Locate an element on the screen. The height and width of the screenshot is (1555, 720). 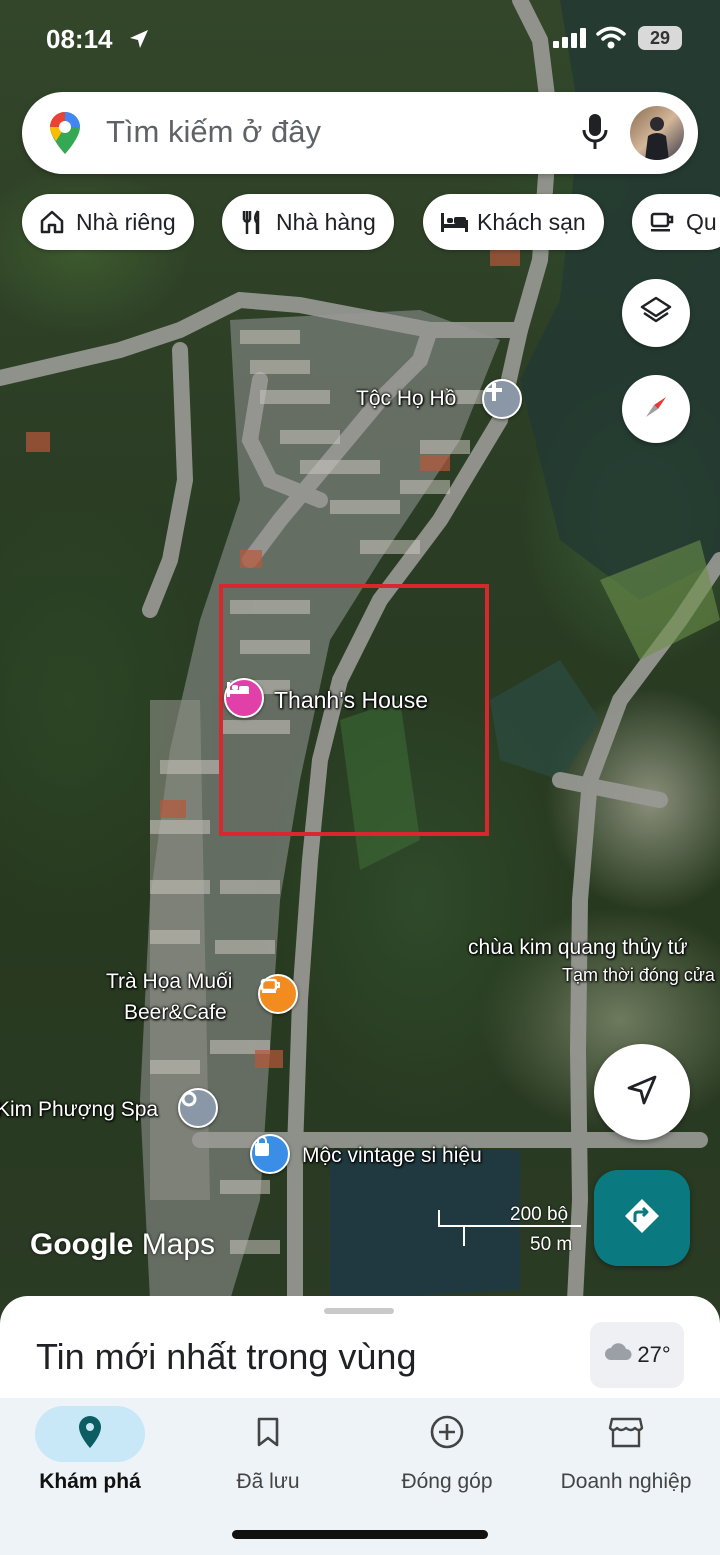
weather-chip: 27° is located at coordinates (637, 1355).